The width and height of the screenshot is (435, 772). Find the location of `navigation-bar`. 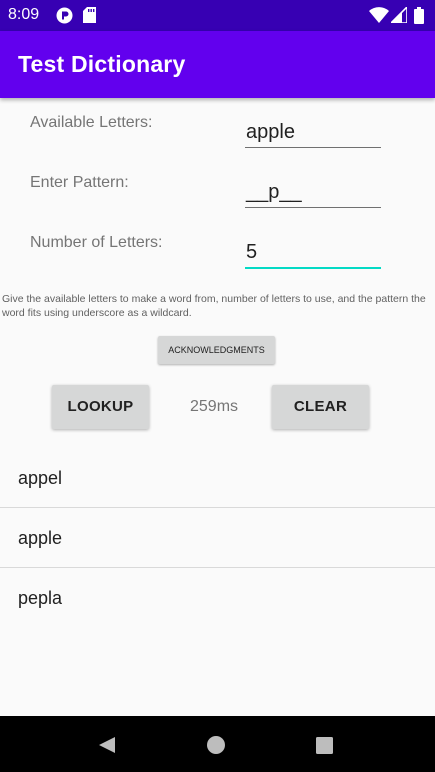

navigation-bar is located at coordinates (217, 744).